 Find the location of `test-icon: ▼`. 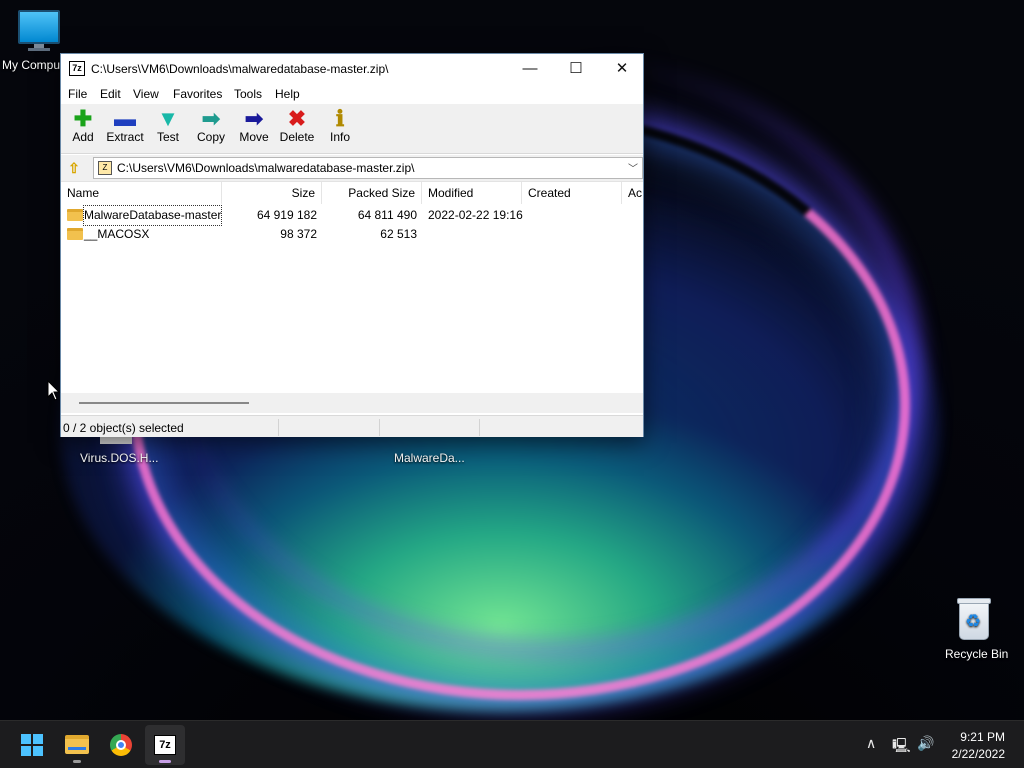

test-icon: ▼ is located at coordinates (168, 118).